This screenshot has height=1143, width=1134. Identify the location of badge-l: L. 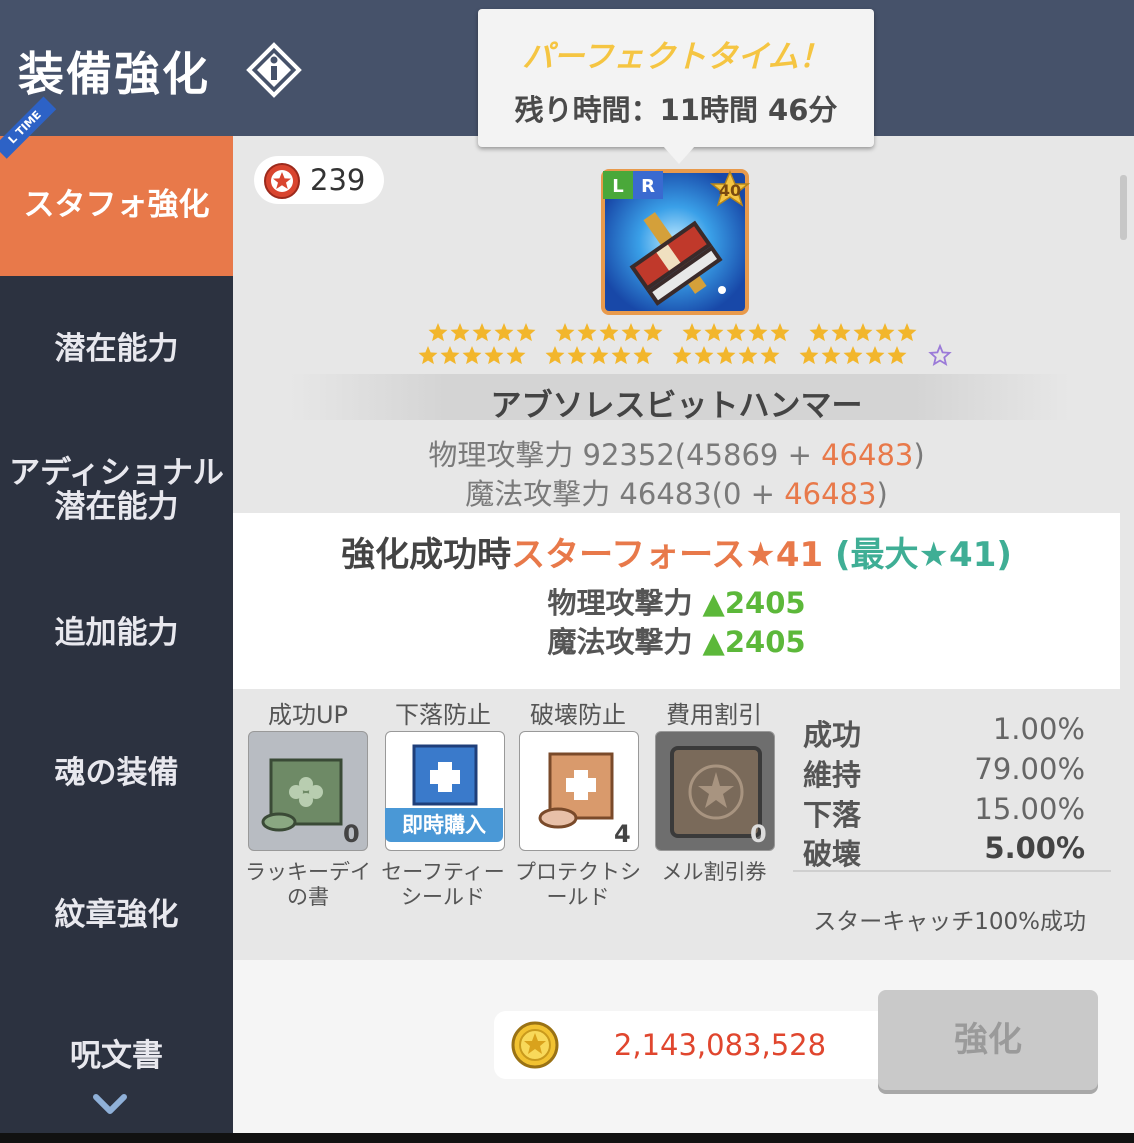
(617, 186).